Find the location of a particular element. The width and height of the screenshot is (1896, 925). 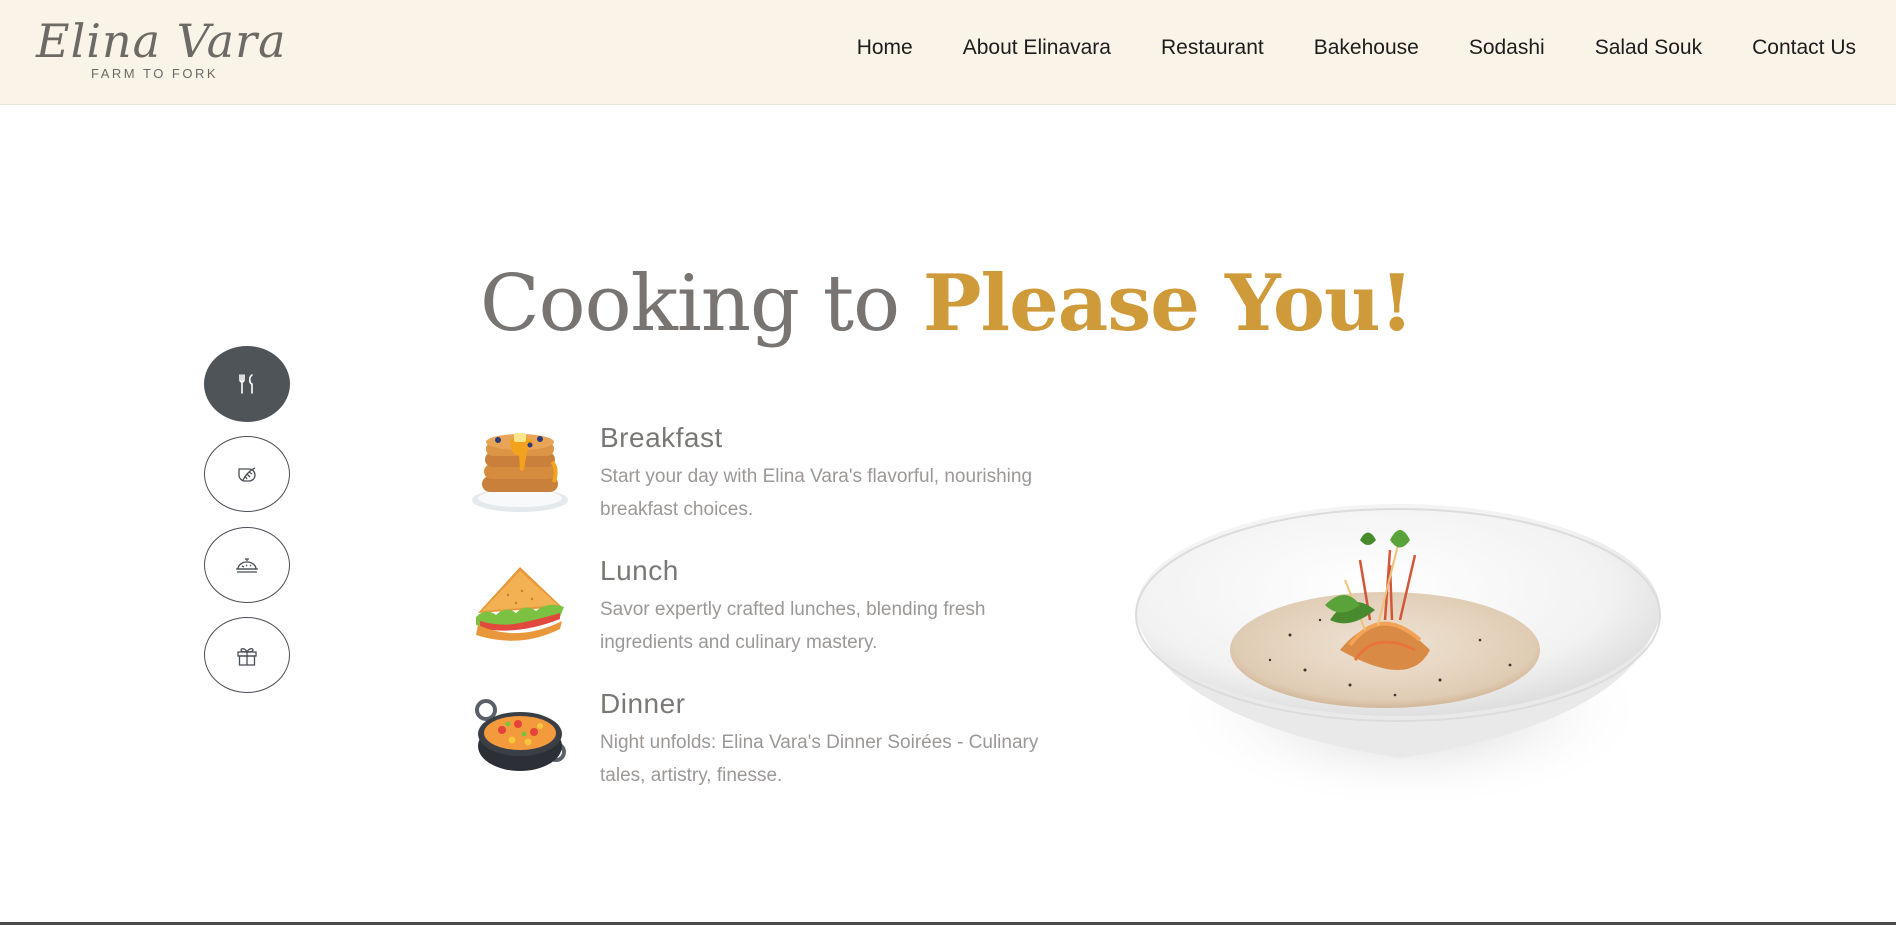

cloche-icon is located at coordinates (247, 565).